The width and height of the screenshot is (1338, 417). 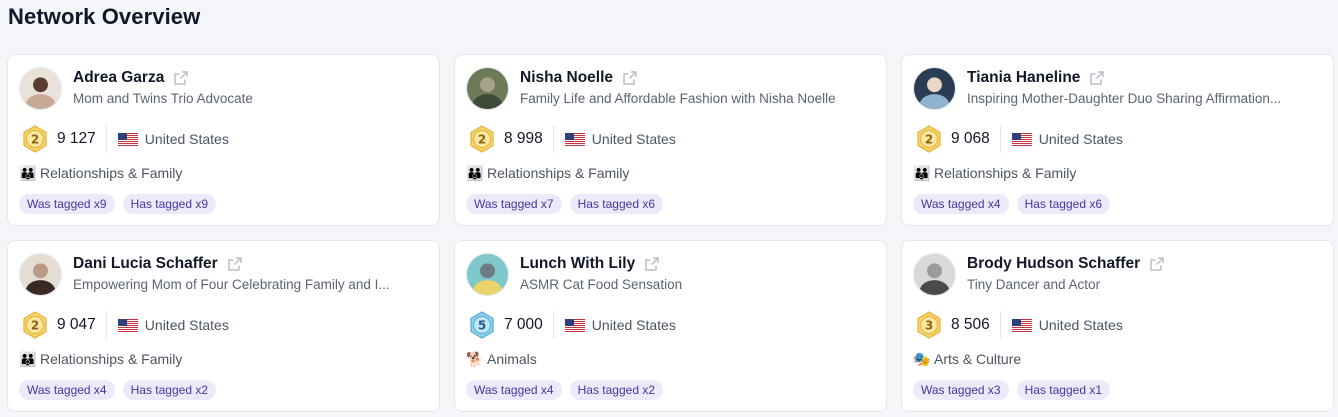 I want to click on level-badge-icon: 3, so click(x=929, y=325).